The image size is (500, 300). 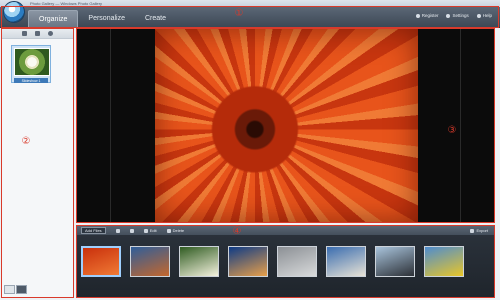 What do you see at coordinates (250, 3) in the screenshot?
I see `window-titlebar: Photo Gallery — Windows Photo Gallery` at bounding box center [250, 3].